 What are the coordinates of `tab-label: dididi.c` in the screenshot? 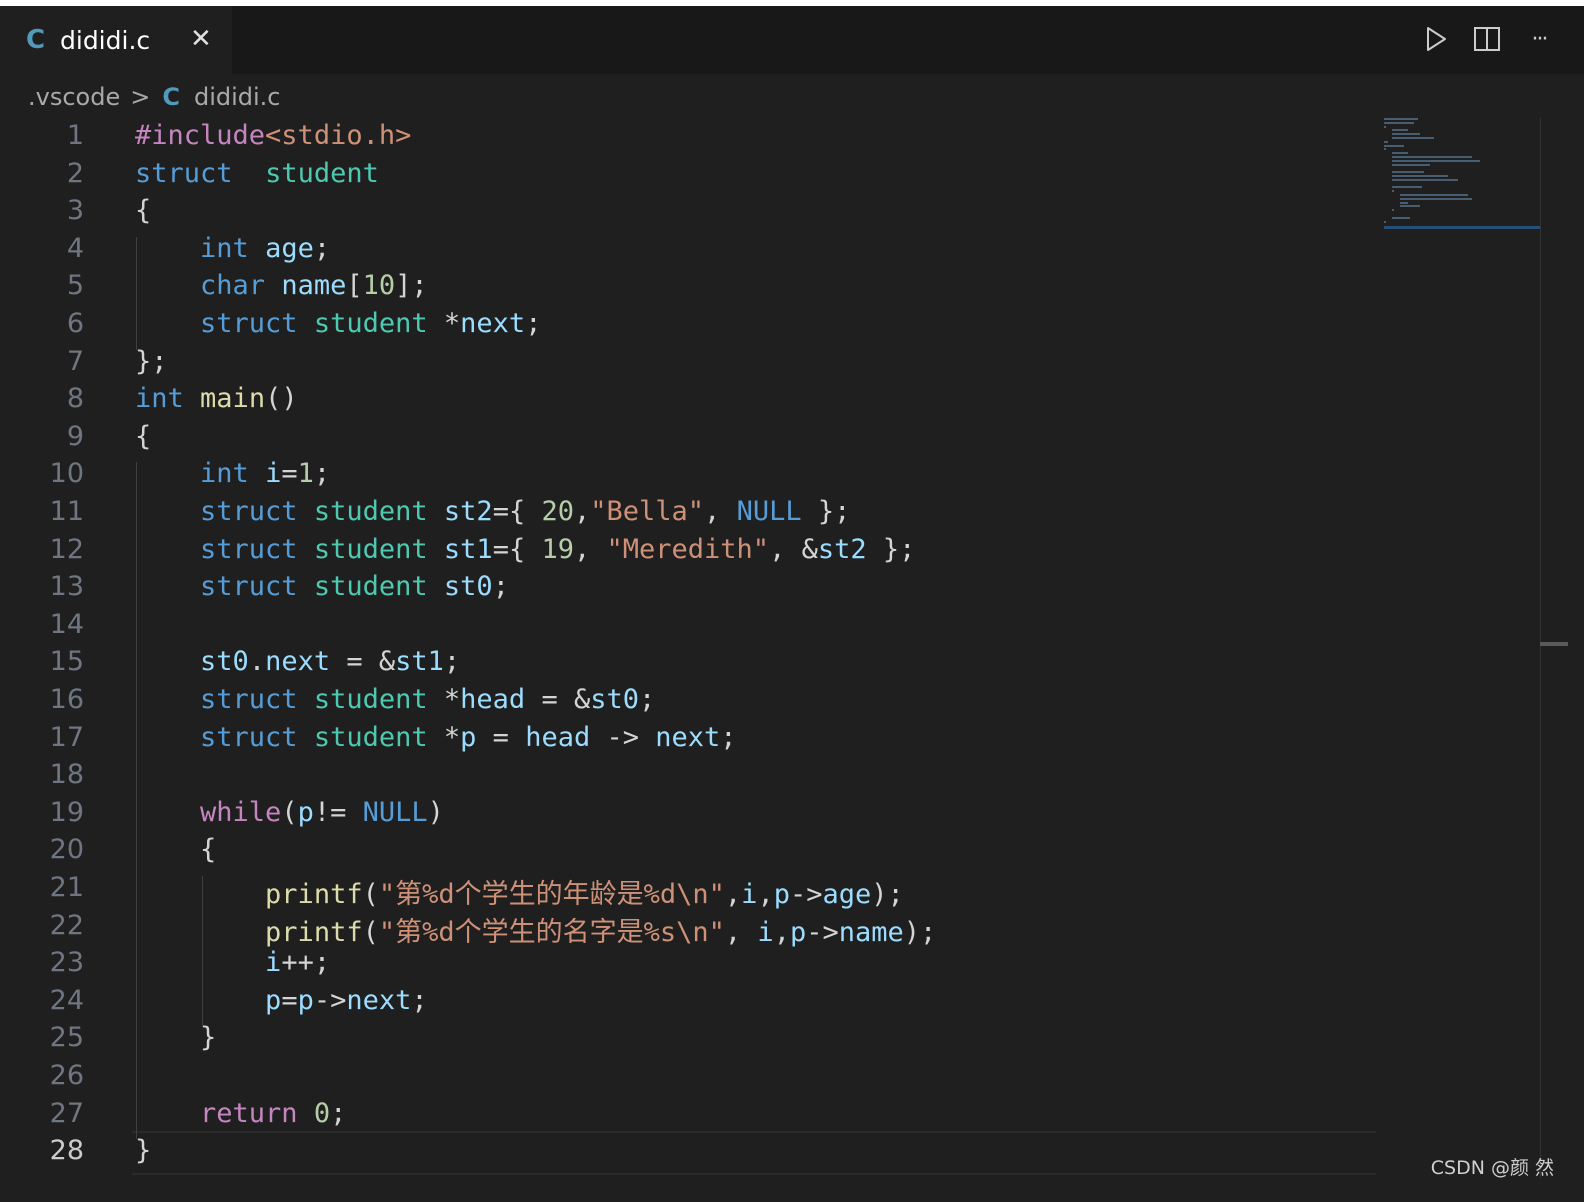 It's located at (105, 40).